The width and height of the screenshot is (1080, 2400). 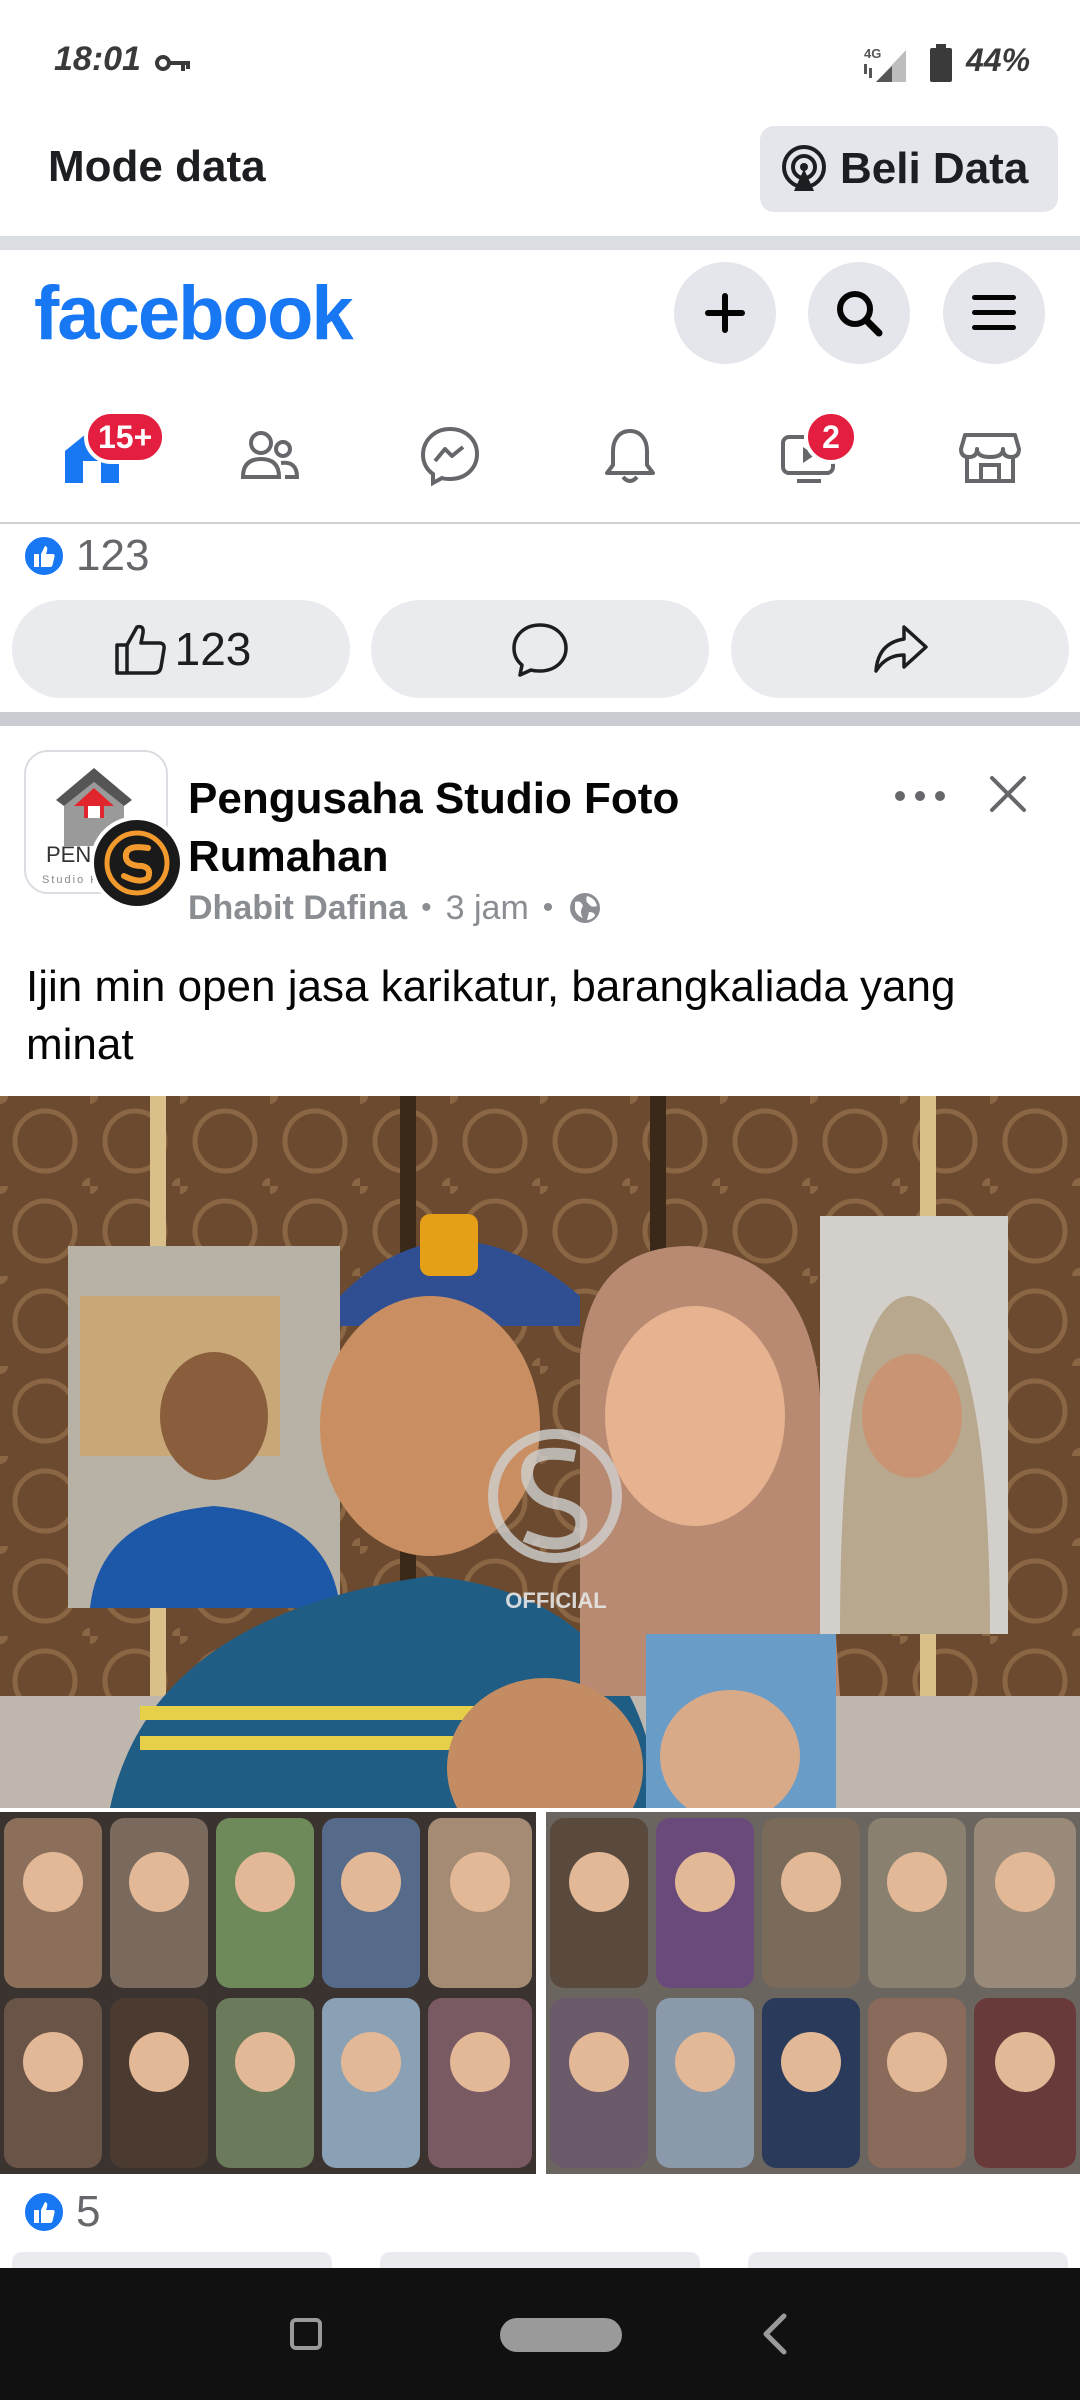 I want to click on more-options-icon, so click(x=920, y=796).